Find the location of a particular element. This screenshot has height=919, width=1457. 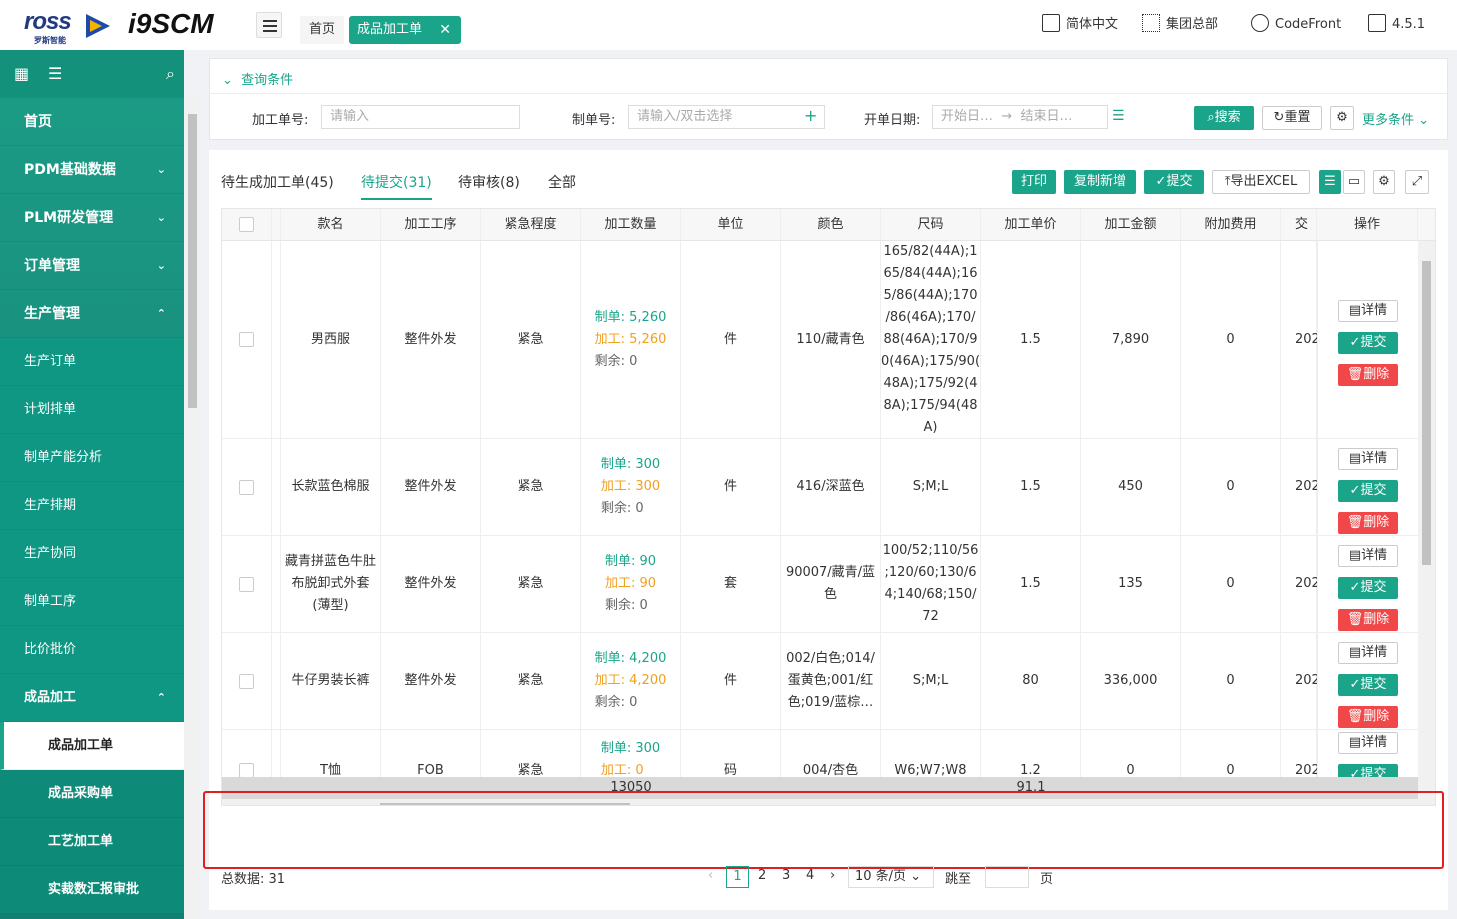

order-no-input: 请输入 is located at coordinates (420, 117).